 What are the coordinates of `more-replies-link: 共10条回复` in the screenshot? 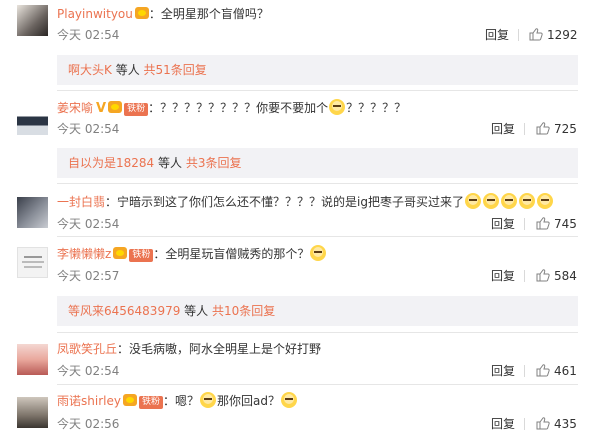 It's located at (243, 311).